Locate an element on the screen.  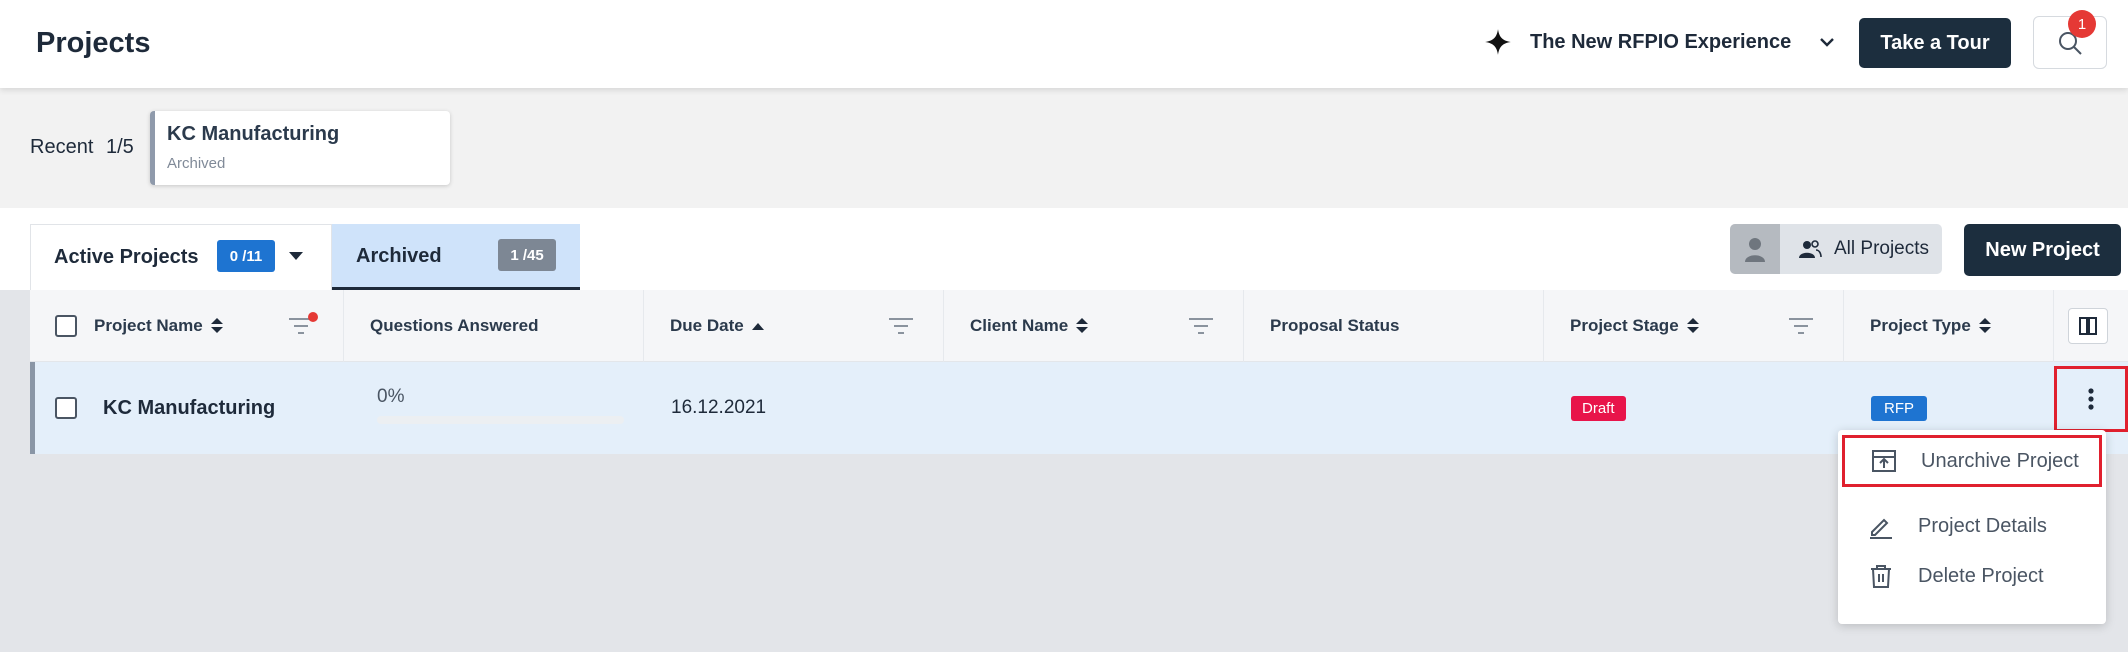
menu-item-project-details: Project Details is located at coordinates (1972, 526).